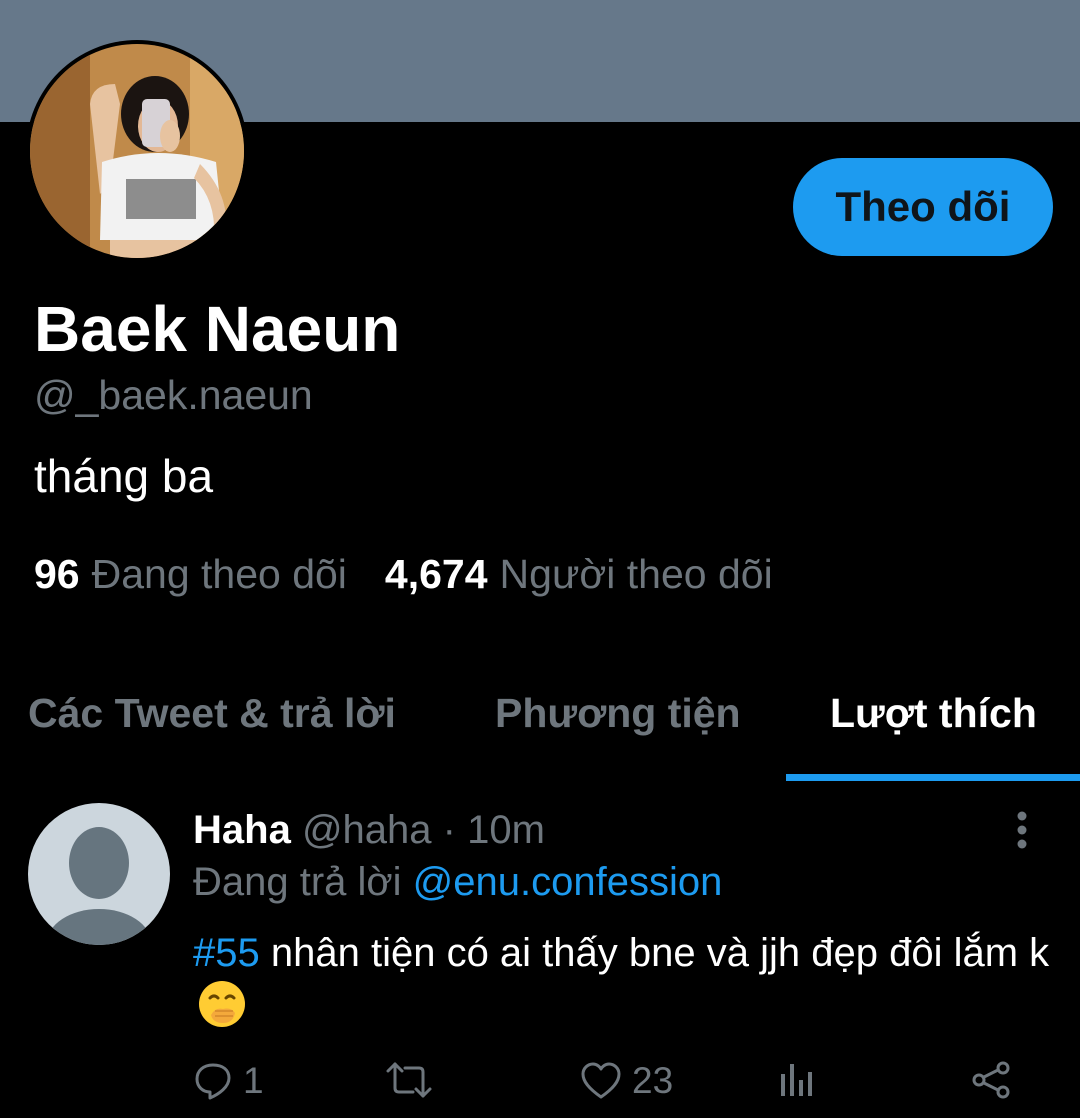 Image resolution: width=1080 pixels, height=1118 pixels. Describe the element at coordinates (540, 1085) in the screenshot. I see `tweet-actions: 1 23` at that location.